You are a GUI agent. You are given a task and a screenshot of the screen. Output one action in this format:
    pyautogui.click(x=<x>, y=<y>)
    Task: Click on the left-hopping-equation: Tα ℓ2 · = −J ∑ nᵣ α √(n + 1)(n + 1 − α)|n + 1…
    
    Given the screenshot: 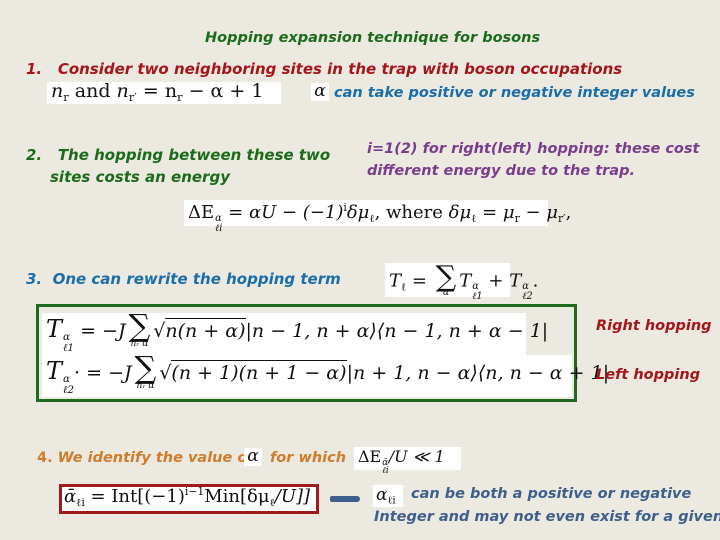 What is the action you would take?
    pyautogui.click(x=325, y=374)
    